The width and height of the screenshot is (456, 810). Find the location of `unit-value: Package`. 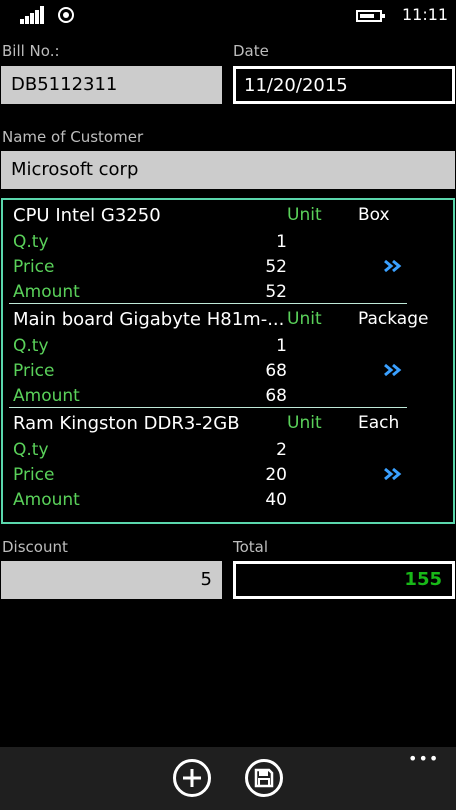

unit-value: Package is located at coordinates (393, 319).